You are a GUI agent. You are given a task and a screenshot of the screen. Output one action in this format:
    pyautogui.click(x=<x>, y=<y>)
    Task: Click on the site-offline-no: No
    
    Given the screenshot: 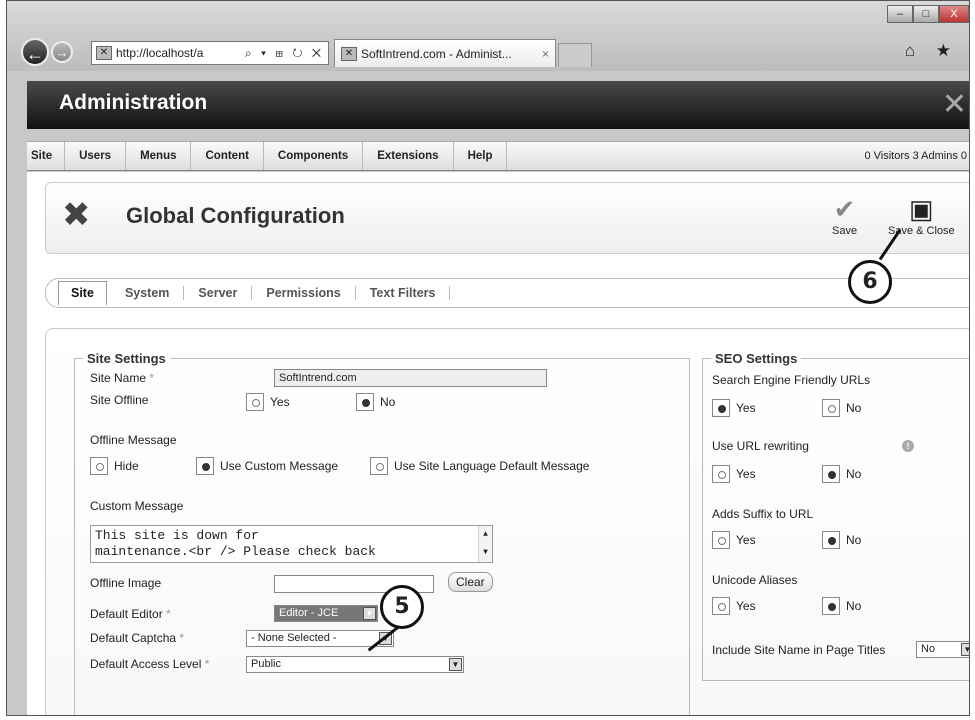 What is the action you would take?
    pyautogui.click(x=375, y=402)
    